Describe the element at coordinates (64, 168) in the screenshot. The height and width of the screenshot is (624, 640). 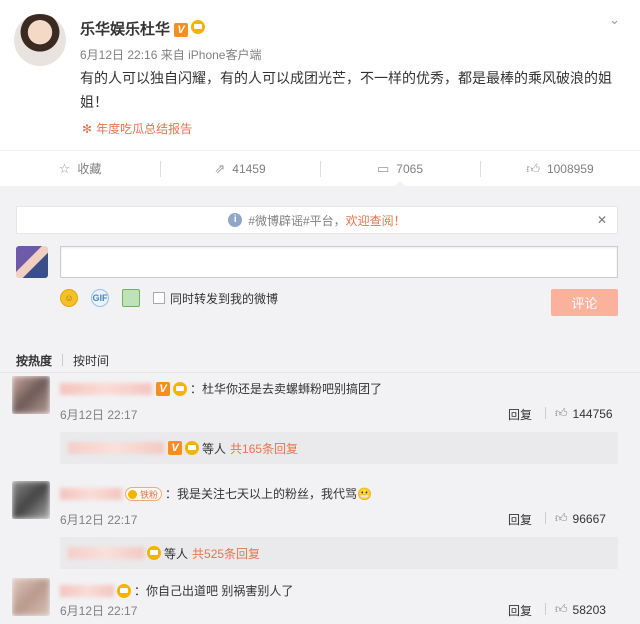
I see `star-icon: ☆` at that location.